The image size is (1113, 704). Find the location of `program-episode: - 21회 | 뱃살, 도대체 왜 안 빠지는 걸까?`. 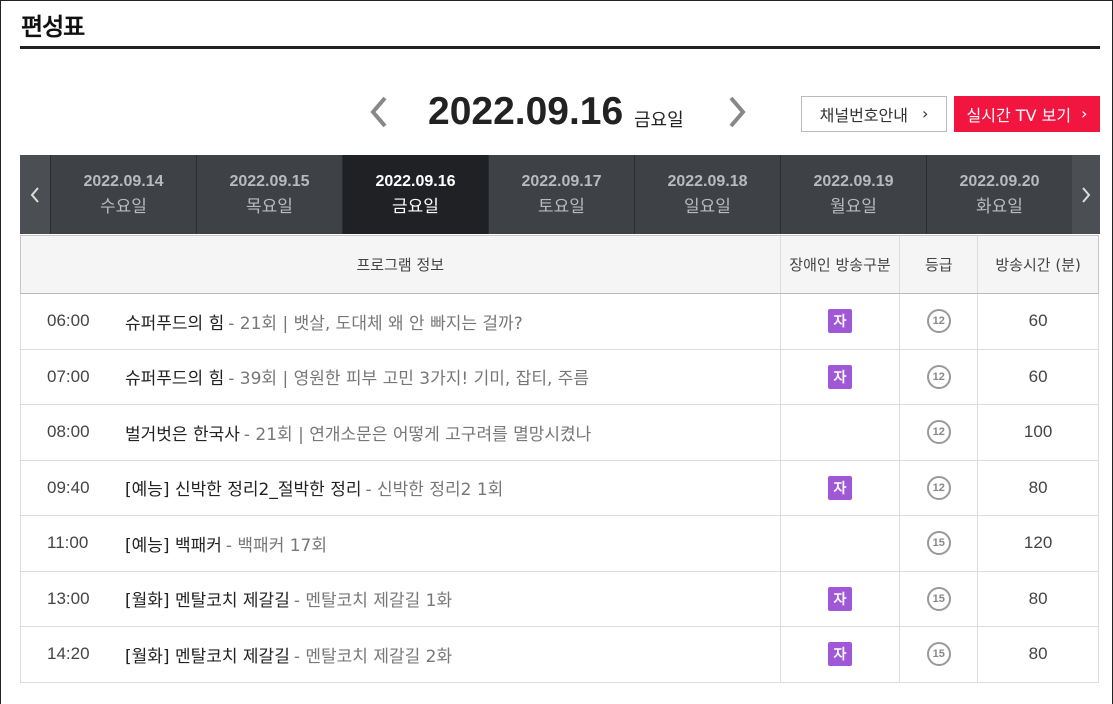

program-episode: - 21회 | 뱃살, 도대체 왜 안 빠지는 걸까? is located at coordinates (375, 323).